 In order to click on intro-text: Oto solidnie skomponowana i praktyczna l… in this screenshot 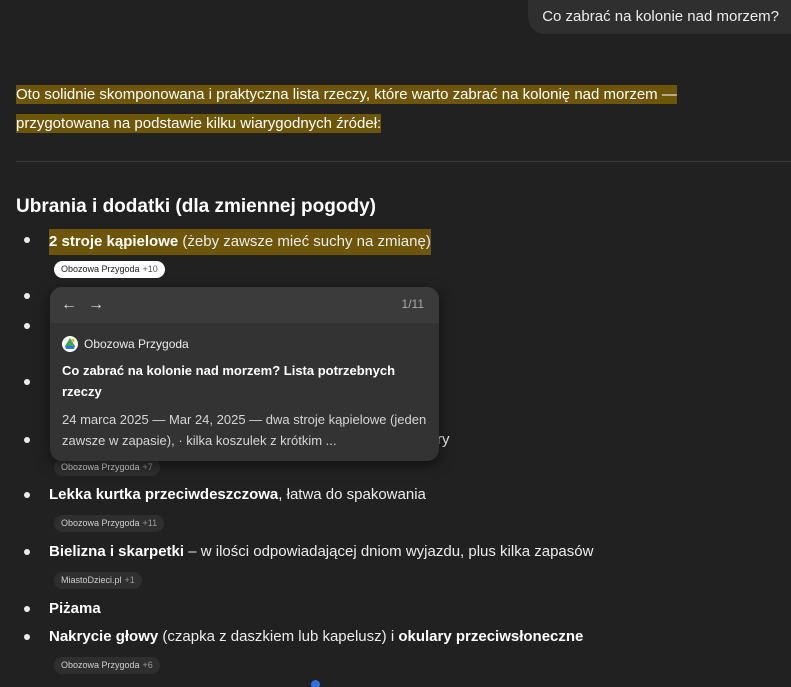, I will do `click(346, 109)`.